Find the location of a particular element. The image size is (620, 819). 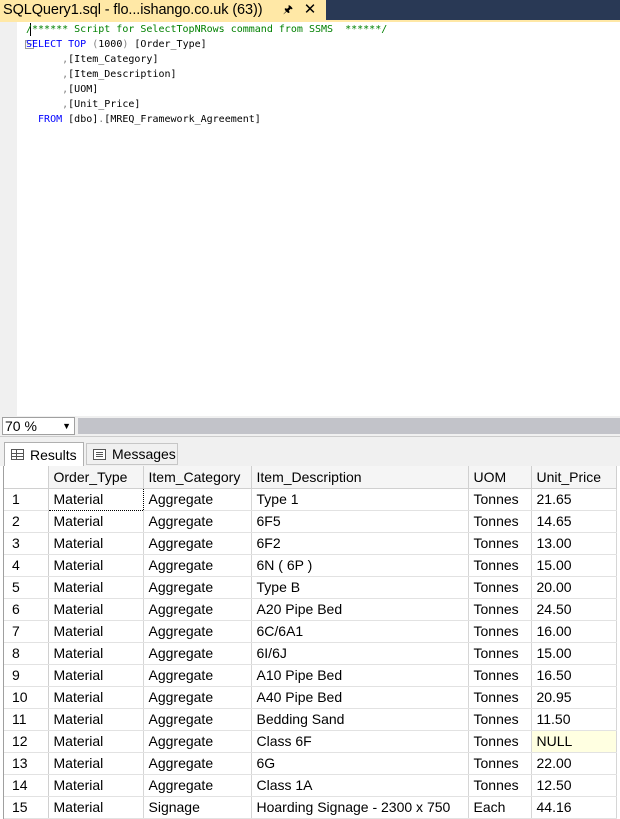

grid-cell: Type B is located at coordinates (360, 587).